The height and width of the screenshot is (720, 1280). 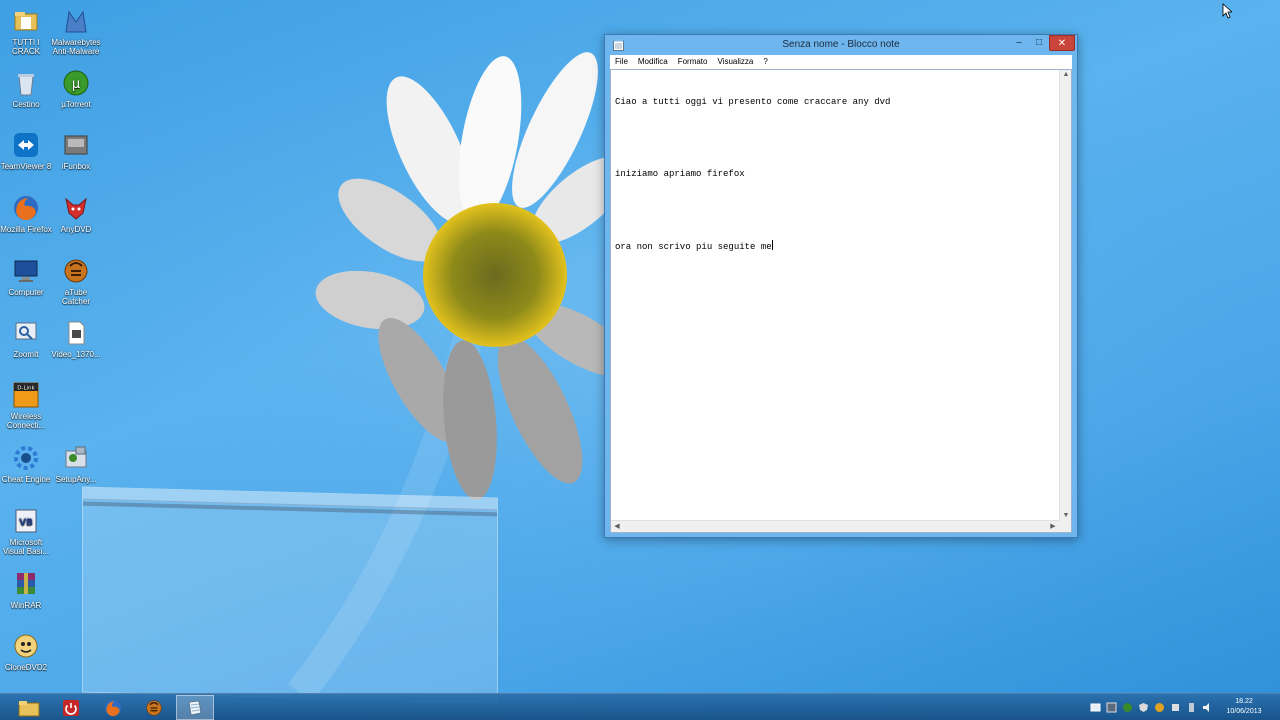 I want to click on taskbar-firefox-button, so click(x=113, y=707).